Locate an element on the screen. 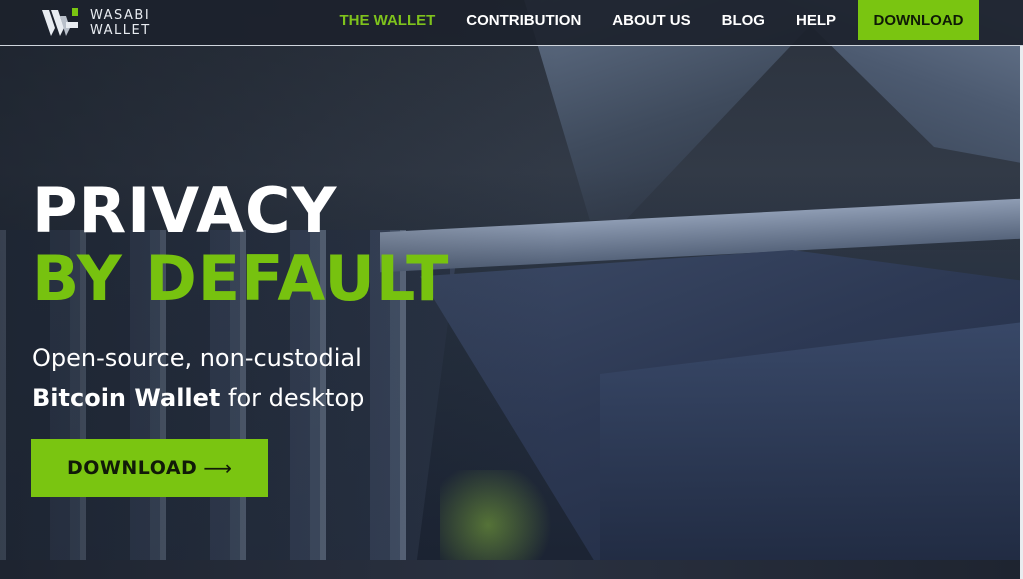 This screenshot has height=579, width=1023. brand-logo: WASABI WALLET is located at coordinates (96, 23).